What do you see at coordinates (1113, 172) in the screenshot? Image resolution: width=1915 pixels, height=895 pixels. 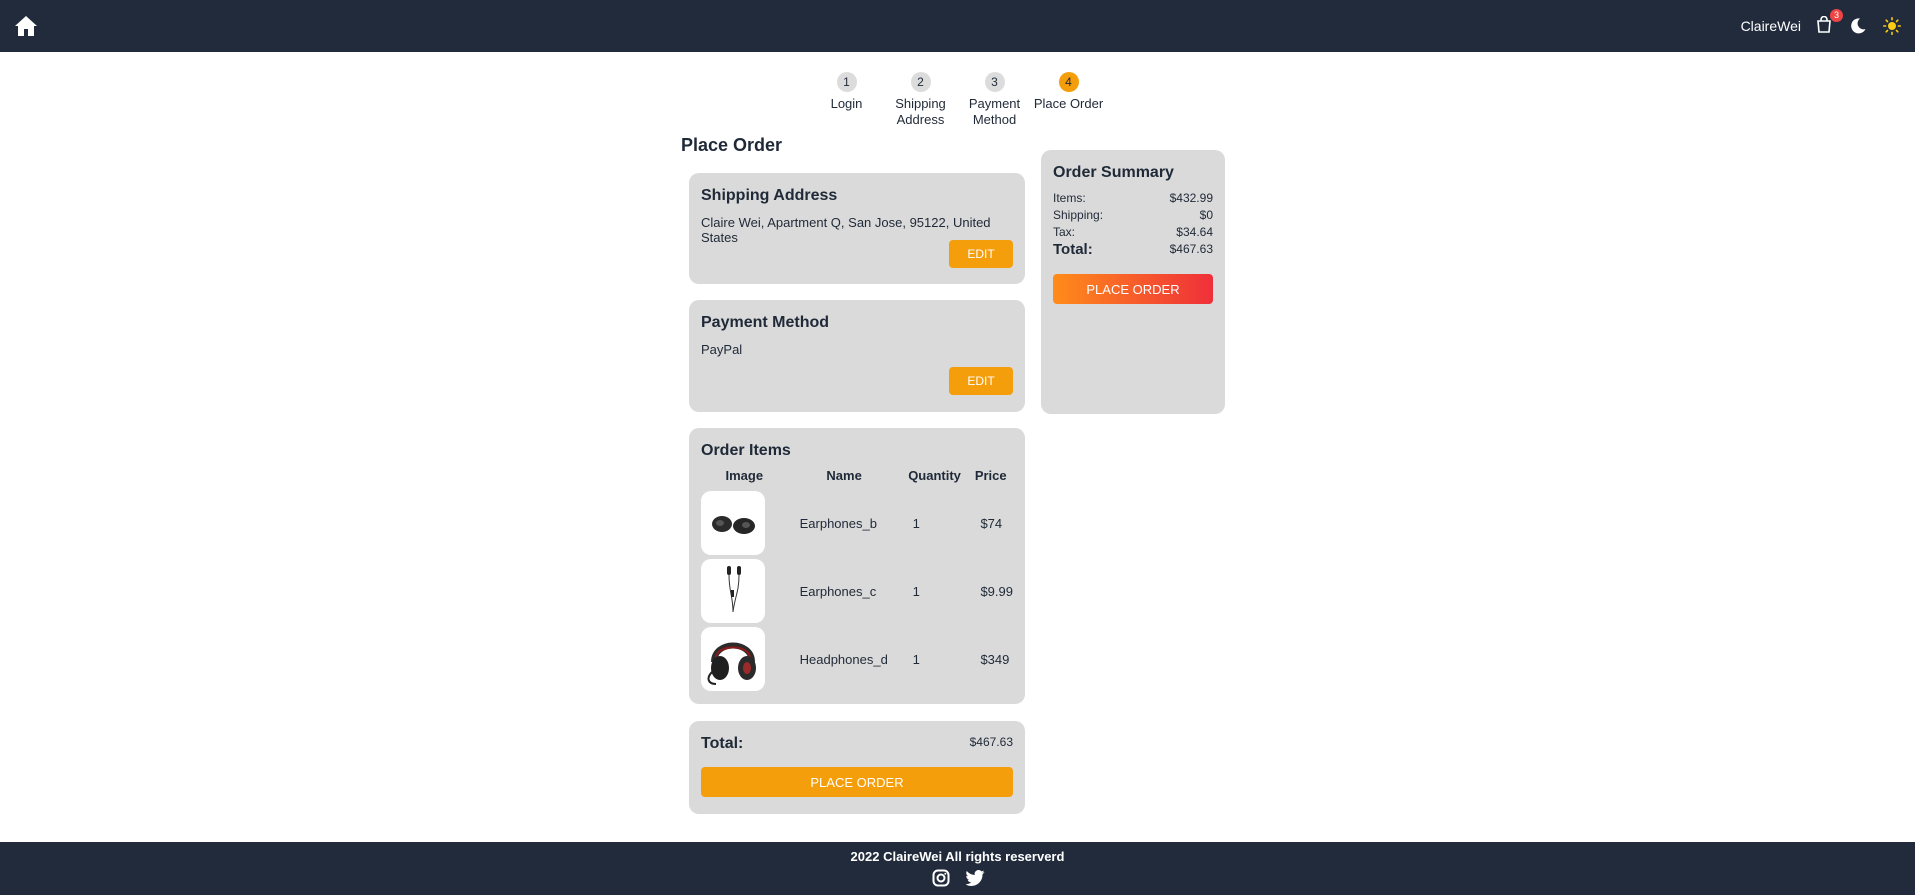 I see `order-summary-title: Order Summary` at bounding box center [1113, 172].